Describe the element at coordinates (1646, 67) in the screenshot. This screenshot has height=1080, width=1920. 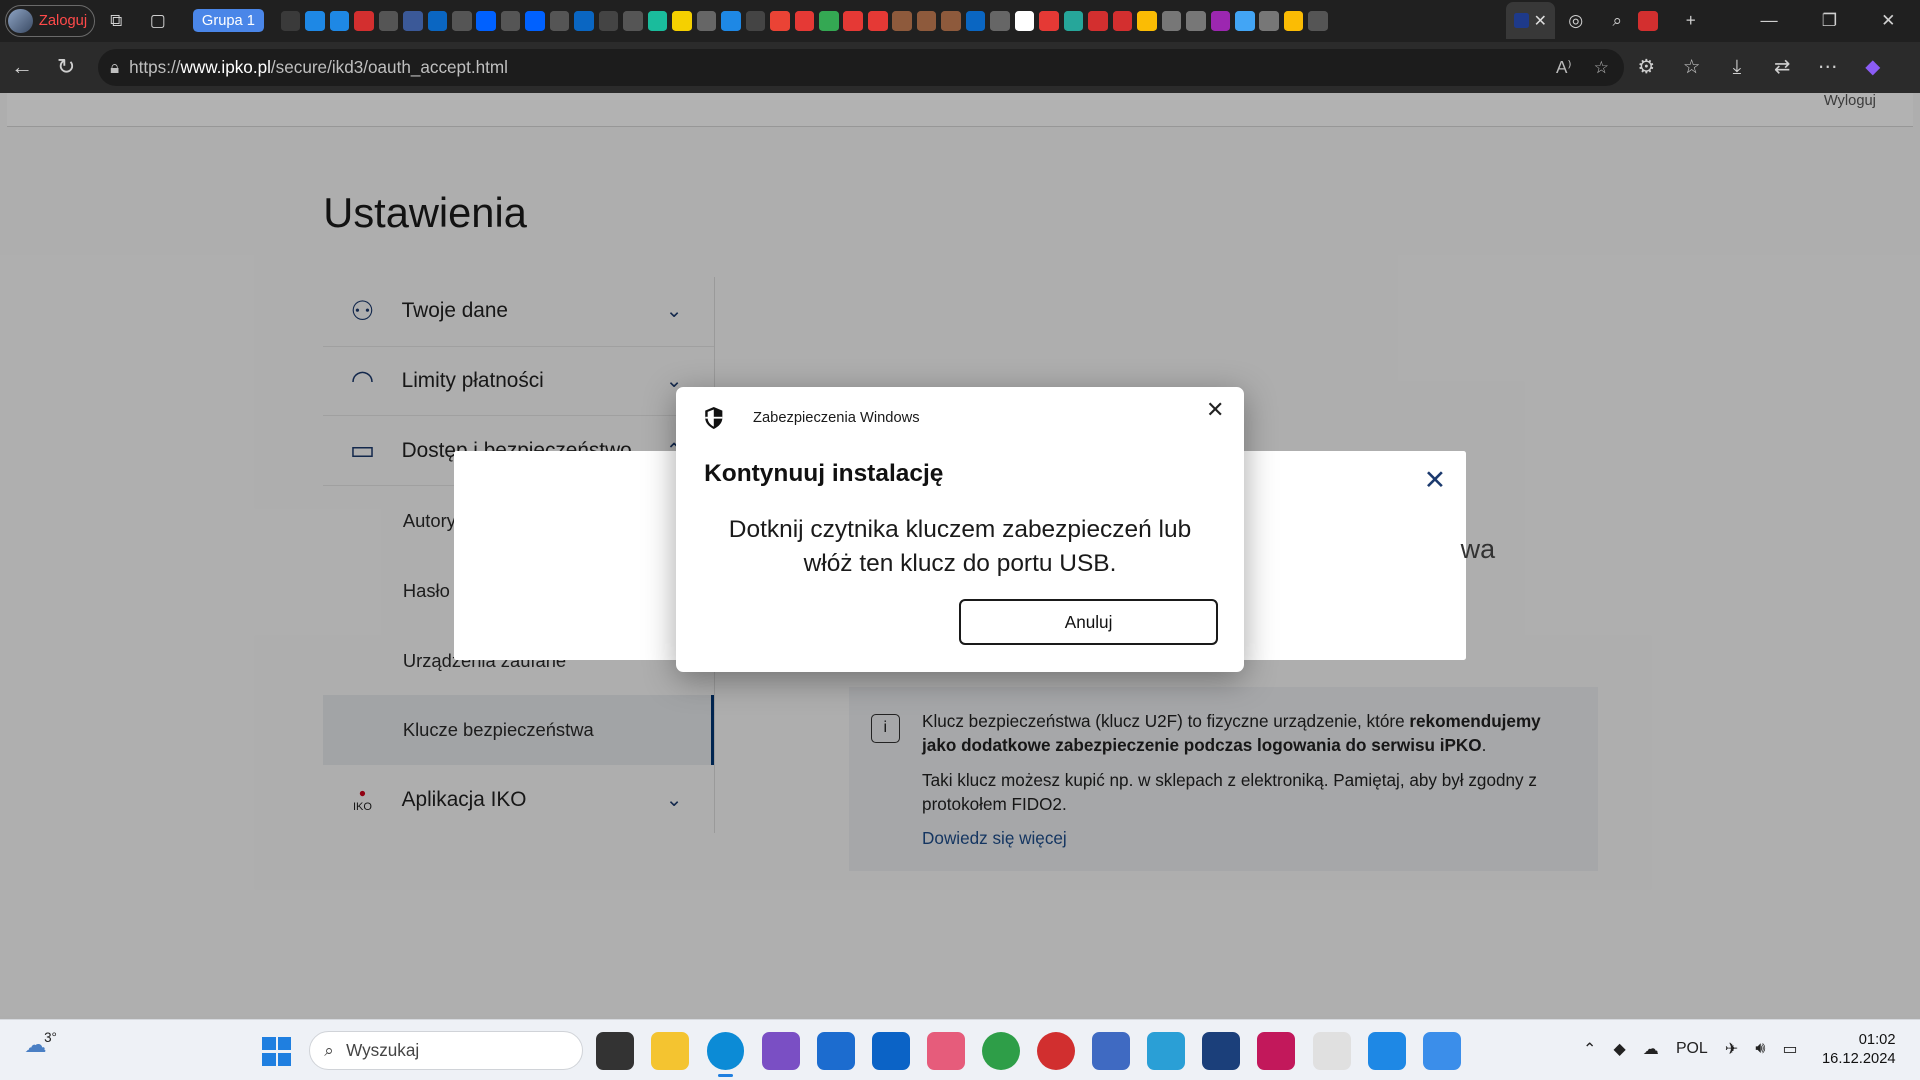
I see `extensions-icon: ⚙` at that location.